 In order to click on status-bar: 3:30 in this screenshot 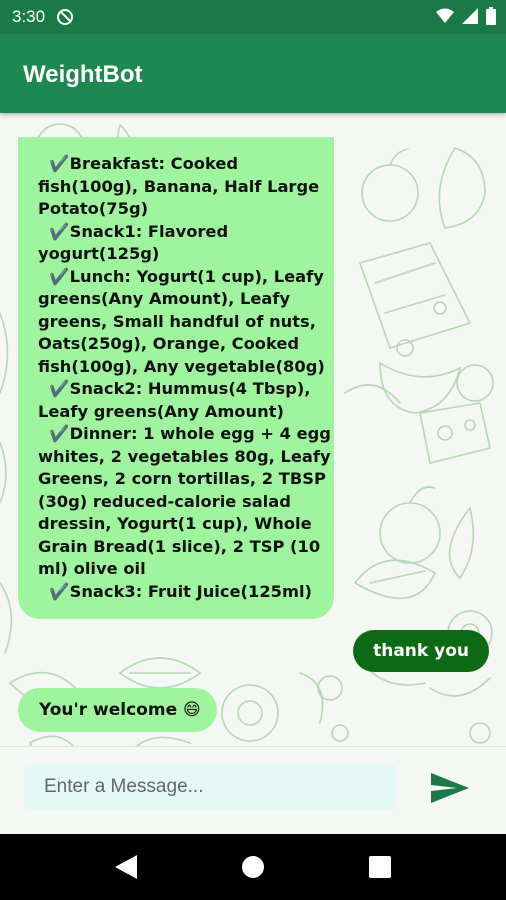, I will do `click(253, 17)`.